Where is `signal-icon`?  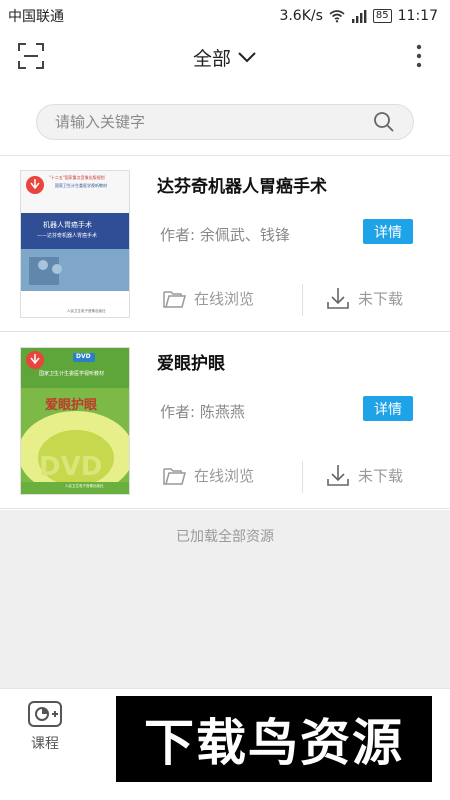 signal-icon is located at coordinates (359, 16).